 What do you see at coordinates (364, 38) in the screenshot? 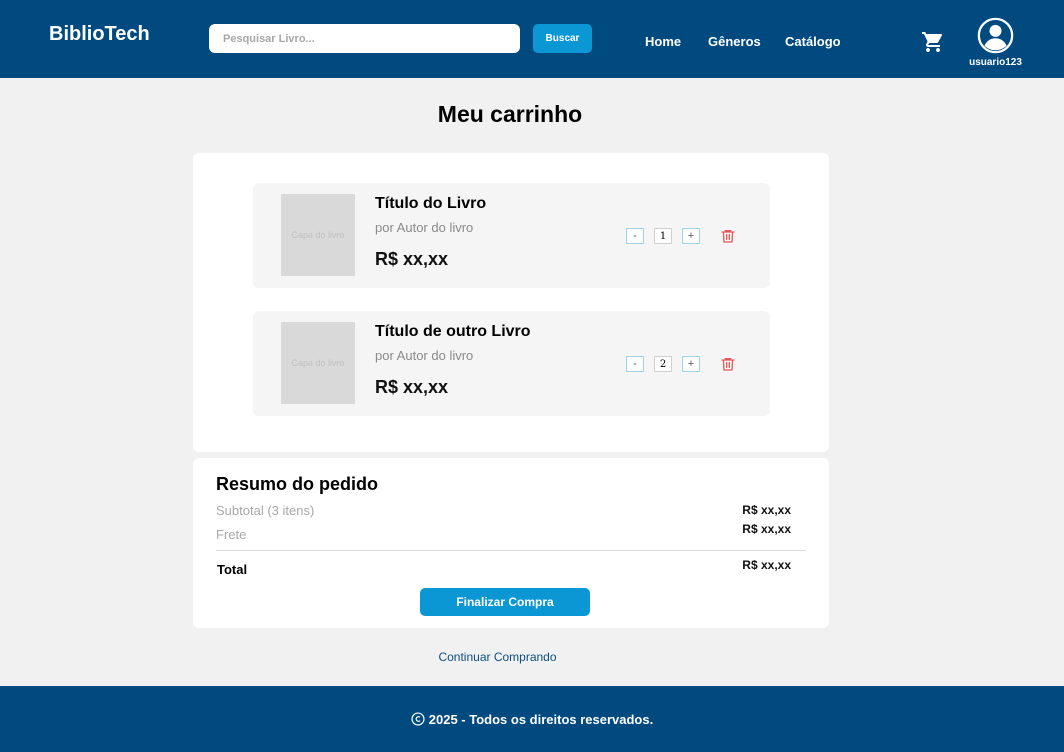
I see `search-input` at bounding box center [364, 38].